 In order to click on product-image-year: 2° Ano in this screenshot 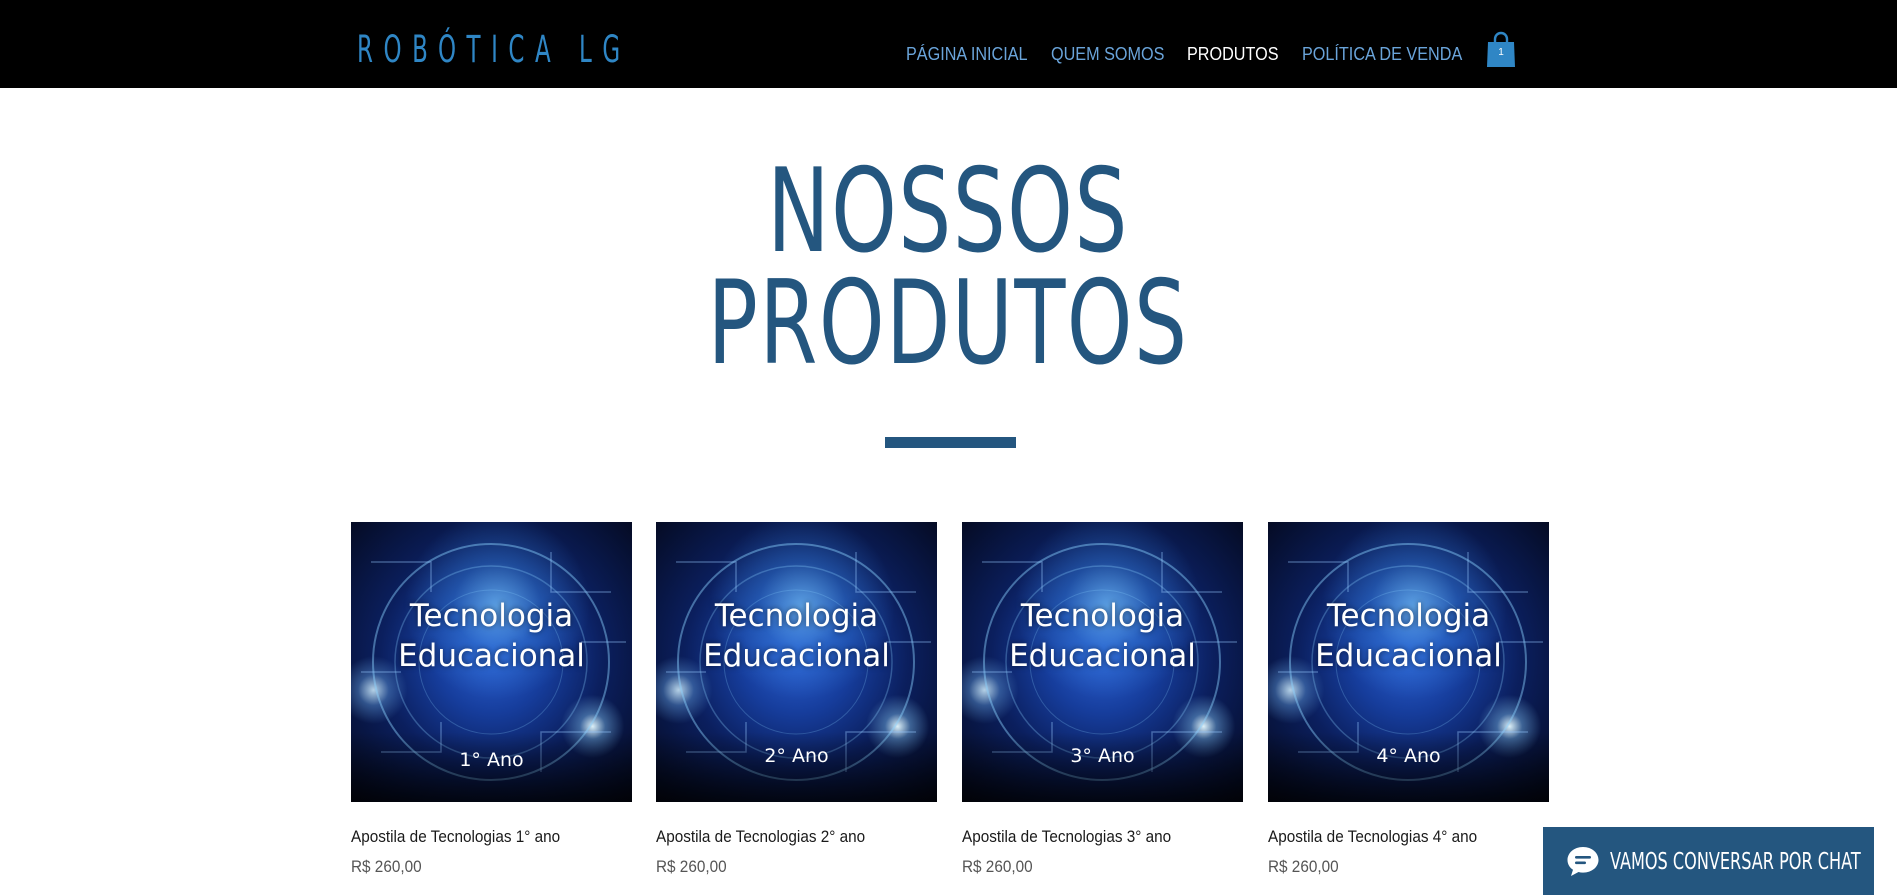, I will do `click(796, 756)`.